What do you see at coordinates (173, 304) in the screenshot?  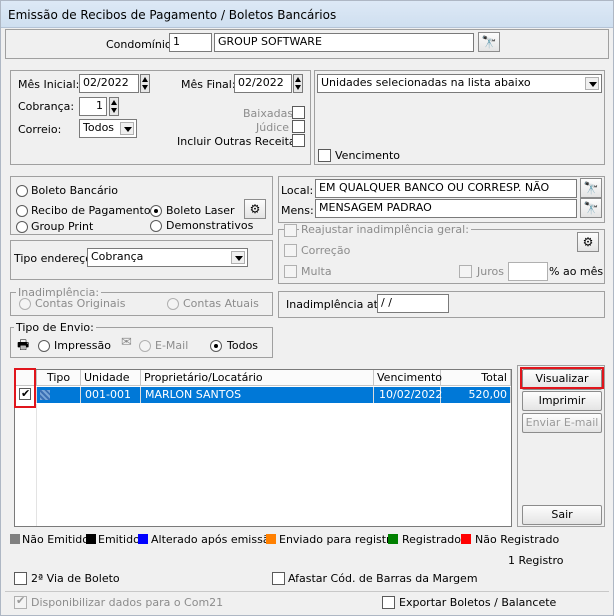 I see `contas-atuais-radio` at bounding box center [173, 304].